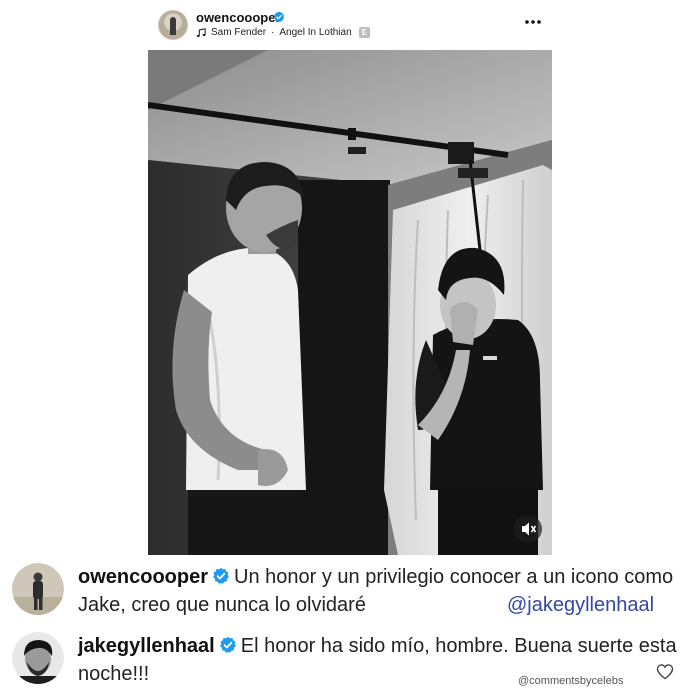 Image resolution: width=700 pixels, height=700 pixels. I want to click on post-author-avatar, so click(173, 25).